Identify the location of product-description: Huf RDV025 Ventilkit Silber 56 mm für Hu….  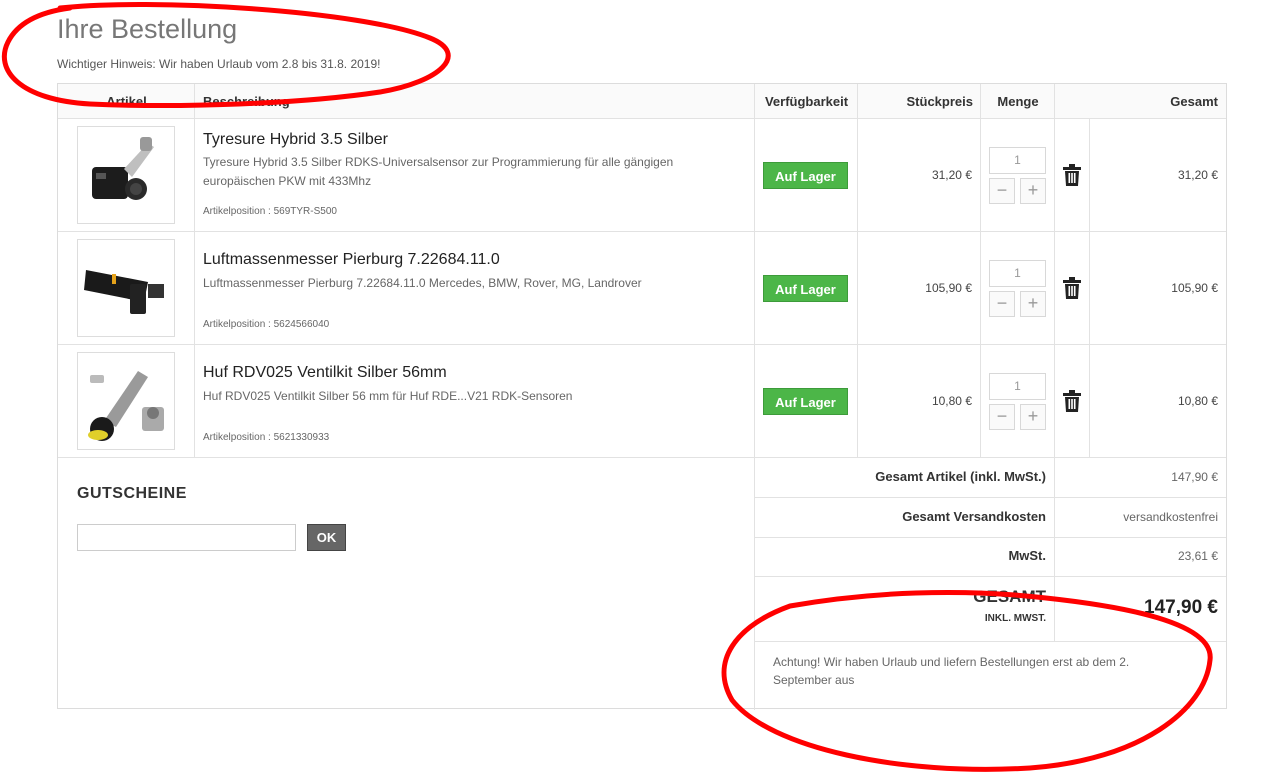
(388, 396).